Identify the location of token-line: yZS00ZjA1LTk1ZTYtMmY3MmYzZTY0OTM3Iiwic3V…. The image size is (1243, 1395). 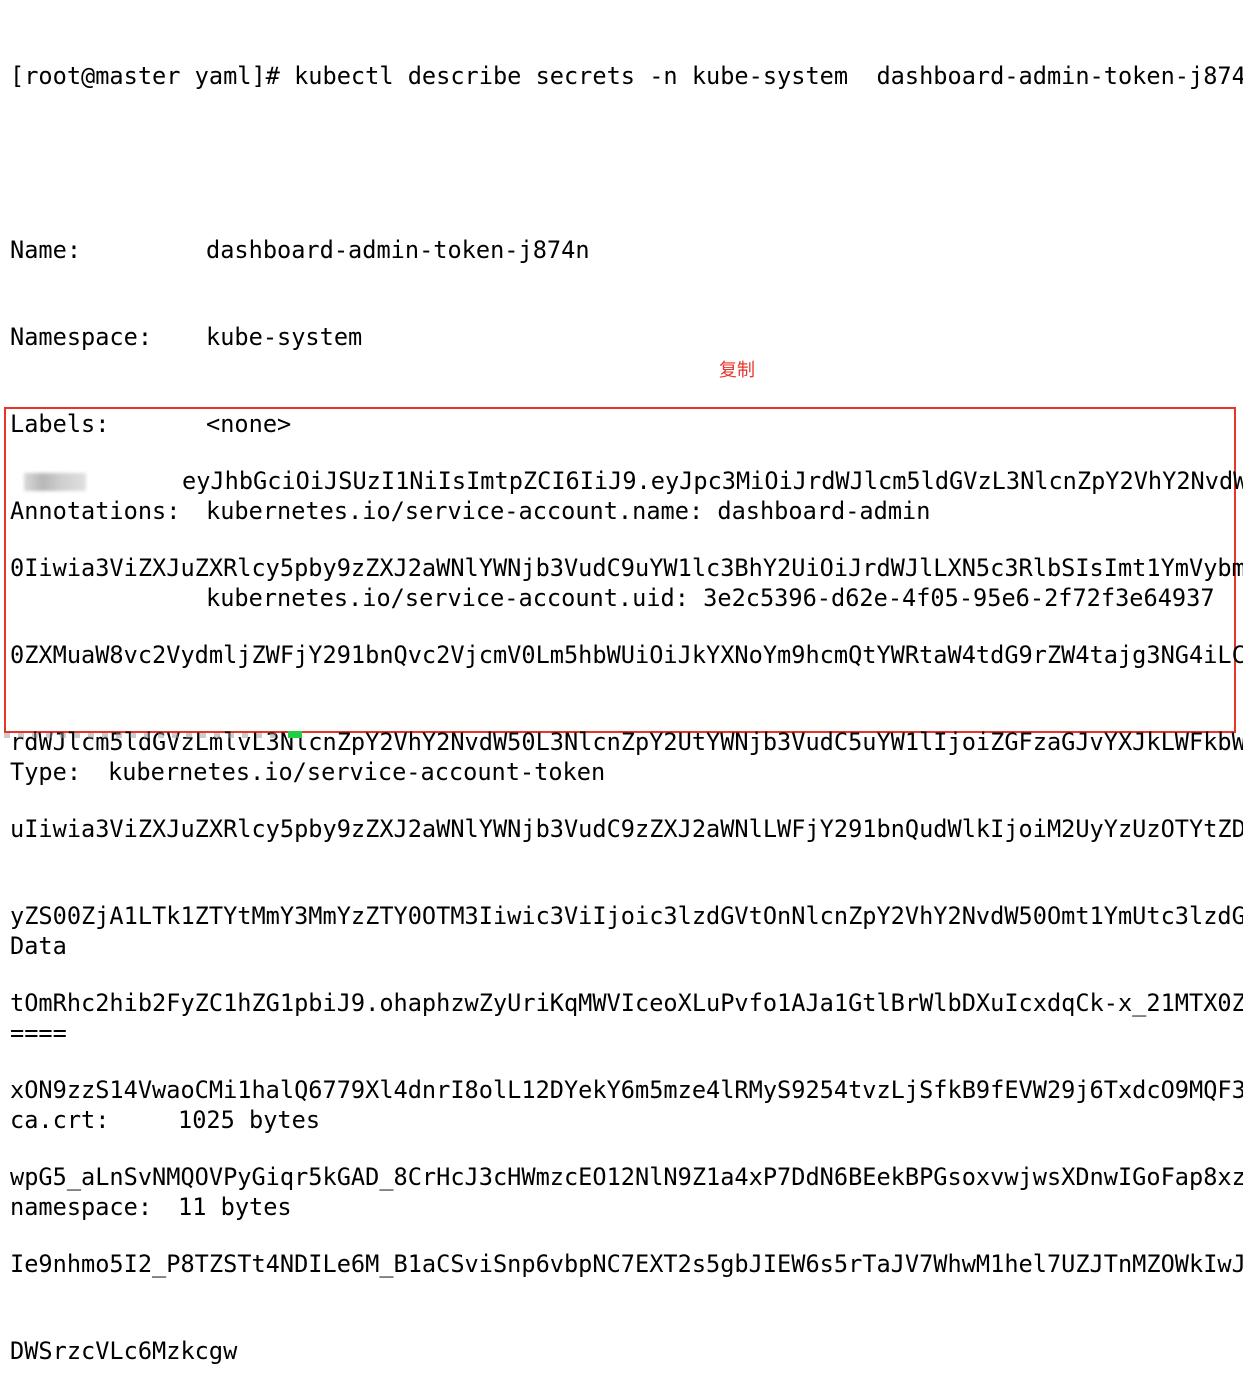
(626, 916).